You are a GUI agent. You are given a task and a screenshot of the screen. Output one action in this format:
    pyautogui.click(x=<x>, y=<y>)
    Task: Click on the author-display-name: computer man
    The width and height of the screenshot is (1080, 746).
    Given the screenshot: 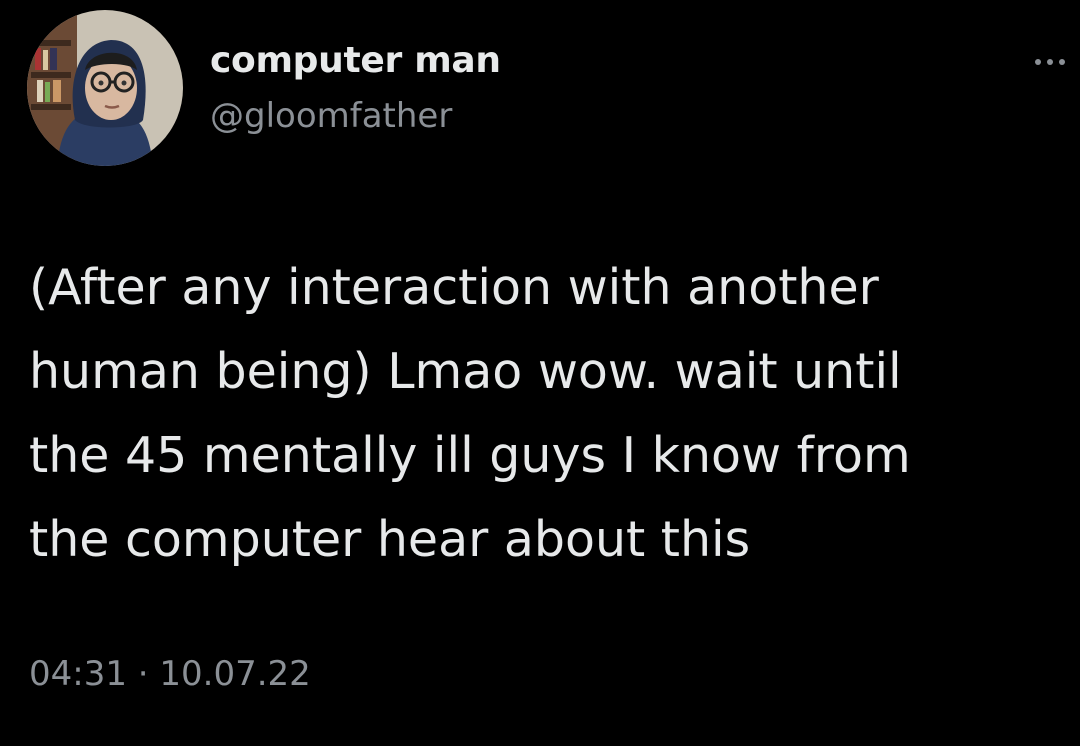 What is the action you would take?
    pyautogui.click(x=355, y=60)
    